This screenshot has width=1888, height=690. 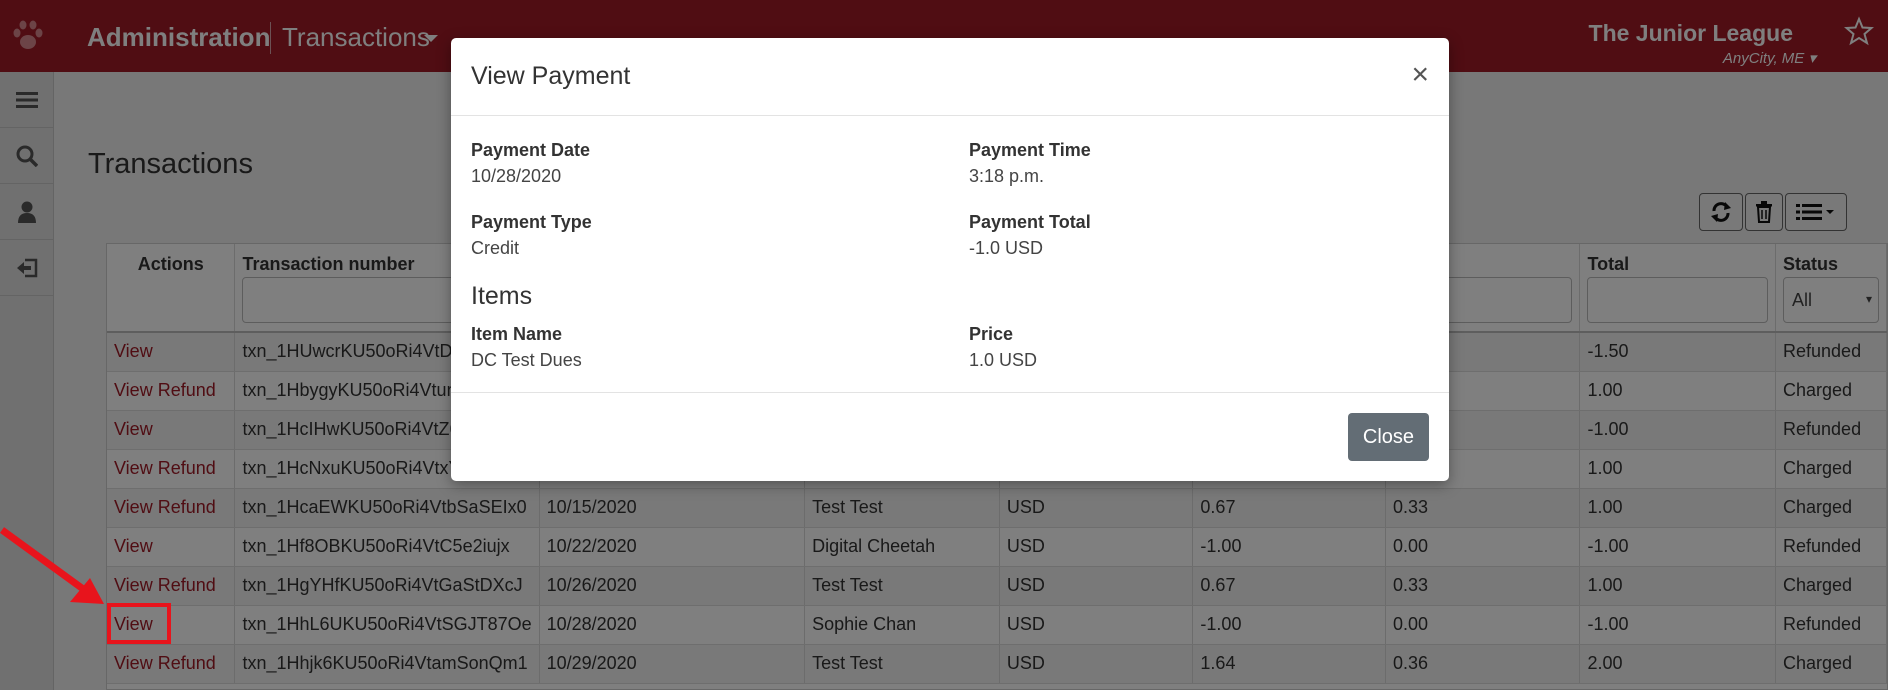 I want to click on payment-date-label: Payment Date, so click(x=531, y=150).